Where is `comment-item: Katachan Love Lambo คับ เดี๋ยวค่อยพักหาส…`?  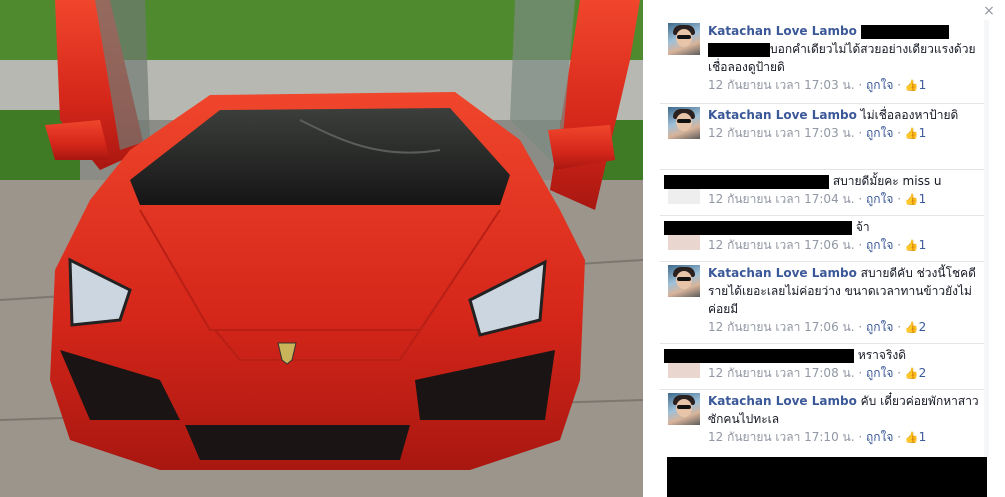 comment-item: Katachan Love Lambo คับ เดี๋ยวค่อยพักหาส… is located at coordinates (822, 423).